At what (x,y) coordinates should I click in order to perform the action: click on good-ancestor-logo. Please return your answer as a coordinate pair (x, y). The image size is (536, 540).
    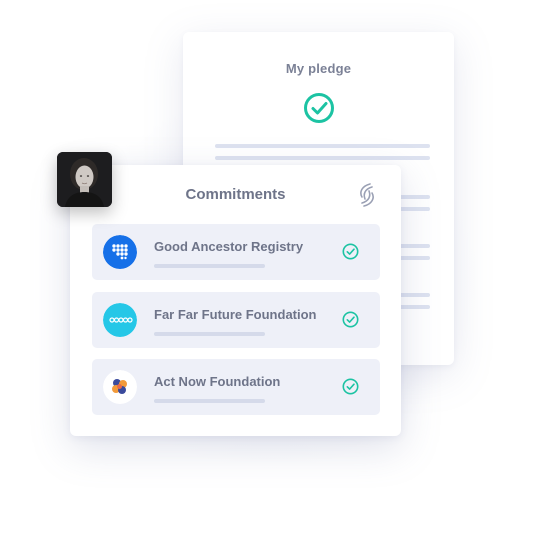
    Looking at the image, I should click on (120, 252).